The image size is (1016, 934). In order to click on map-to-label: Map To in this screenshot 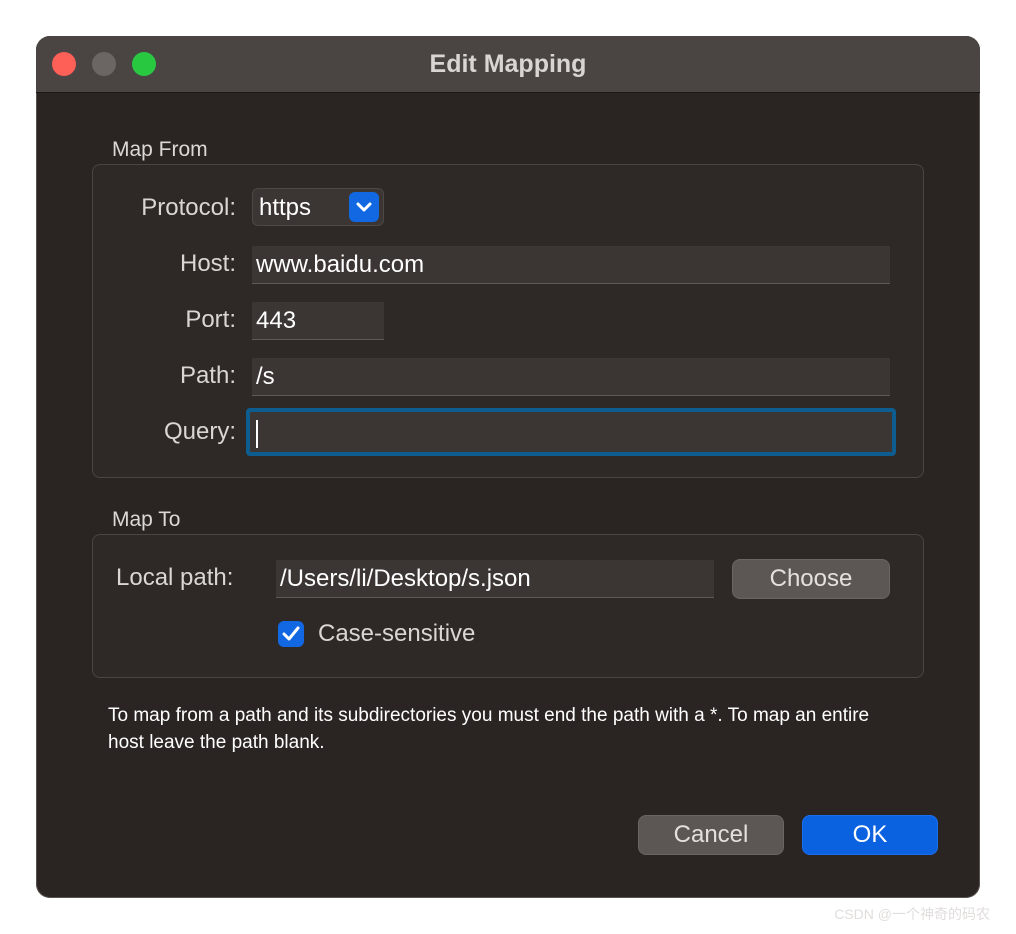, I will do `click(146, 519)`.